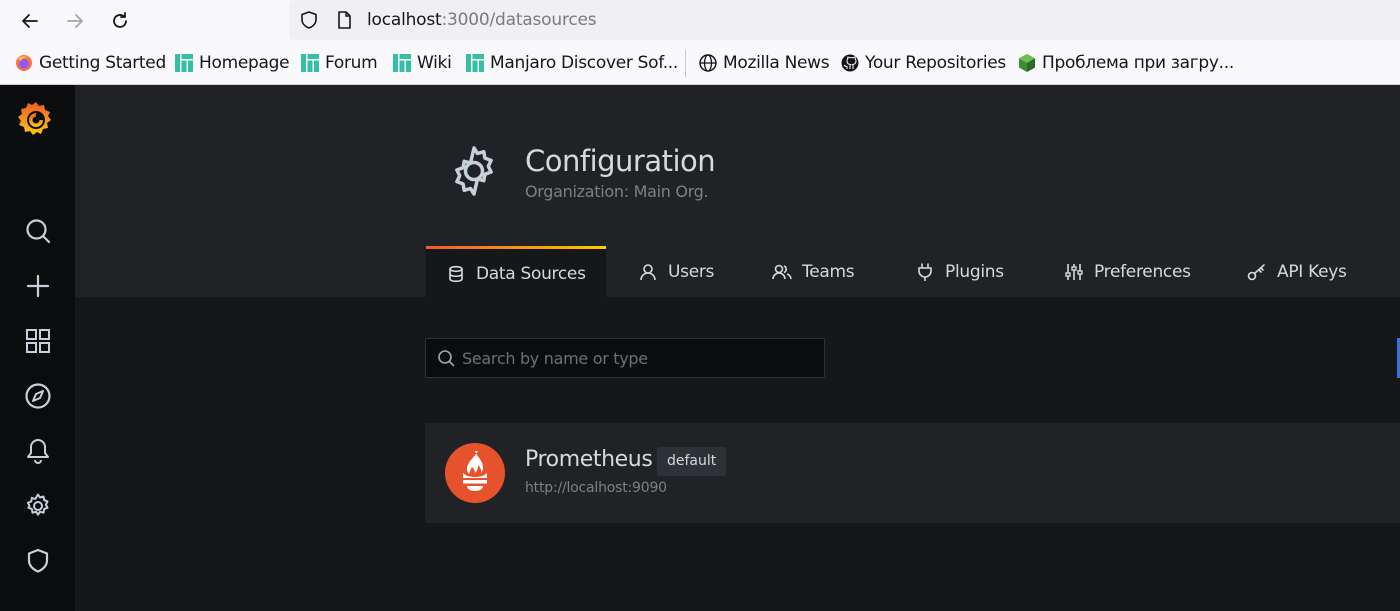 The width and height of the screenshot is (1400, 611). What do you see at coordinates (844, 20) in the screenshot?
I see `url-bar: localhost:3000/datasources` at bounding box center [844, 20].